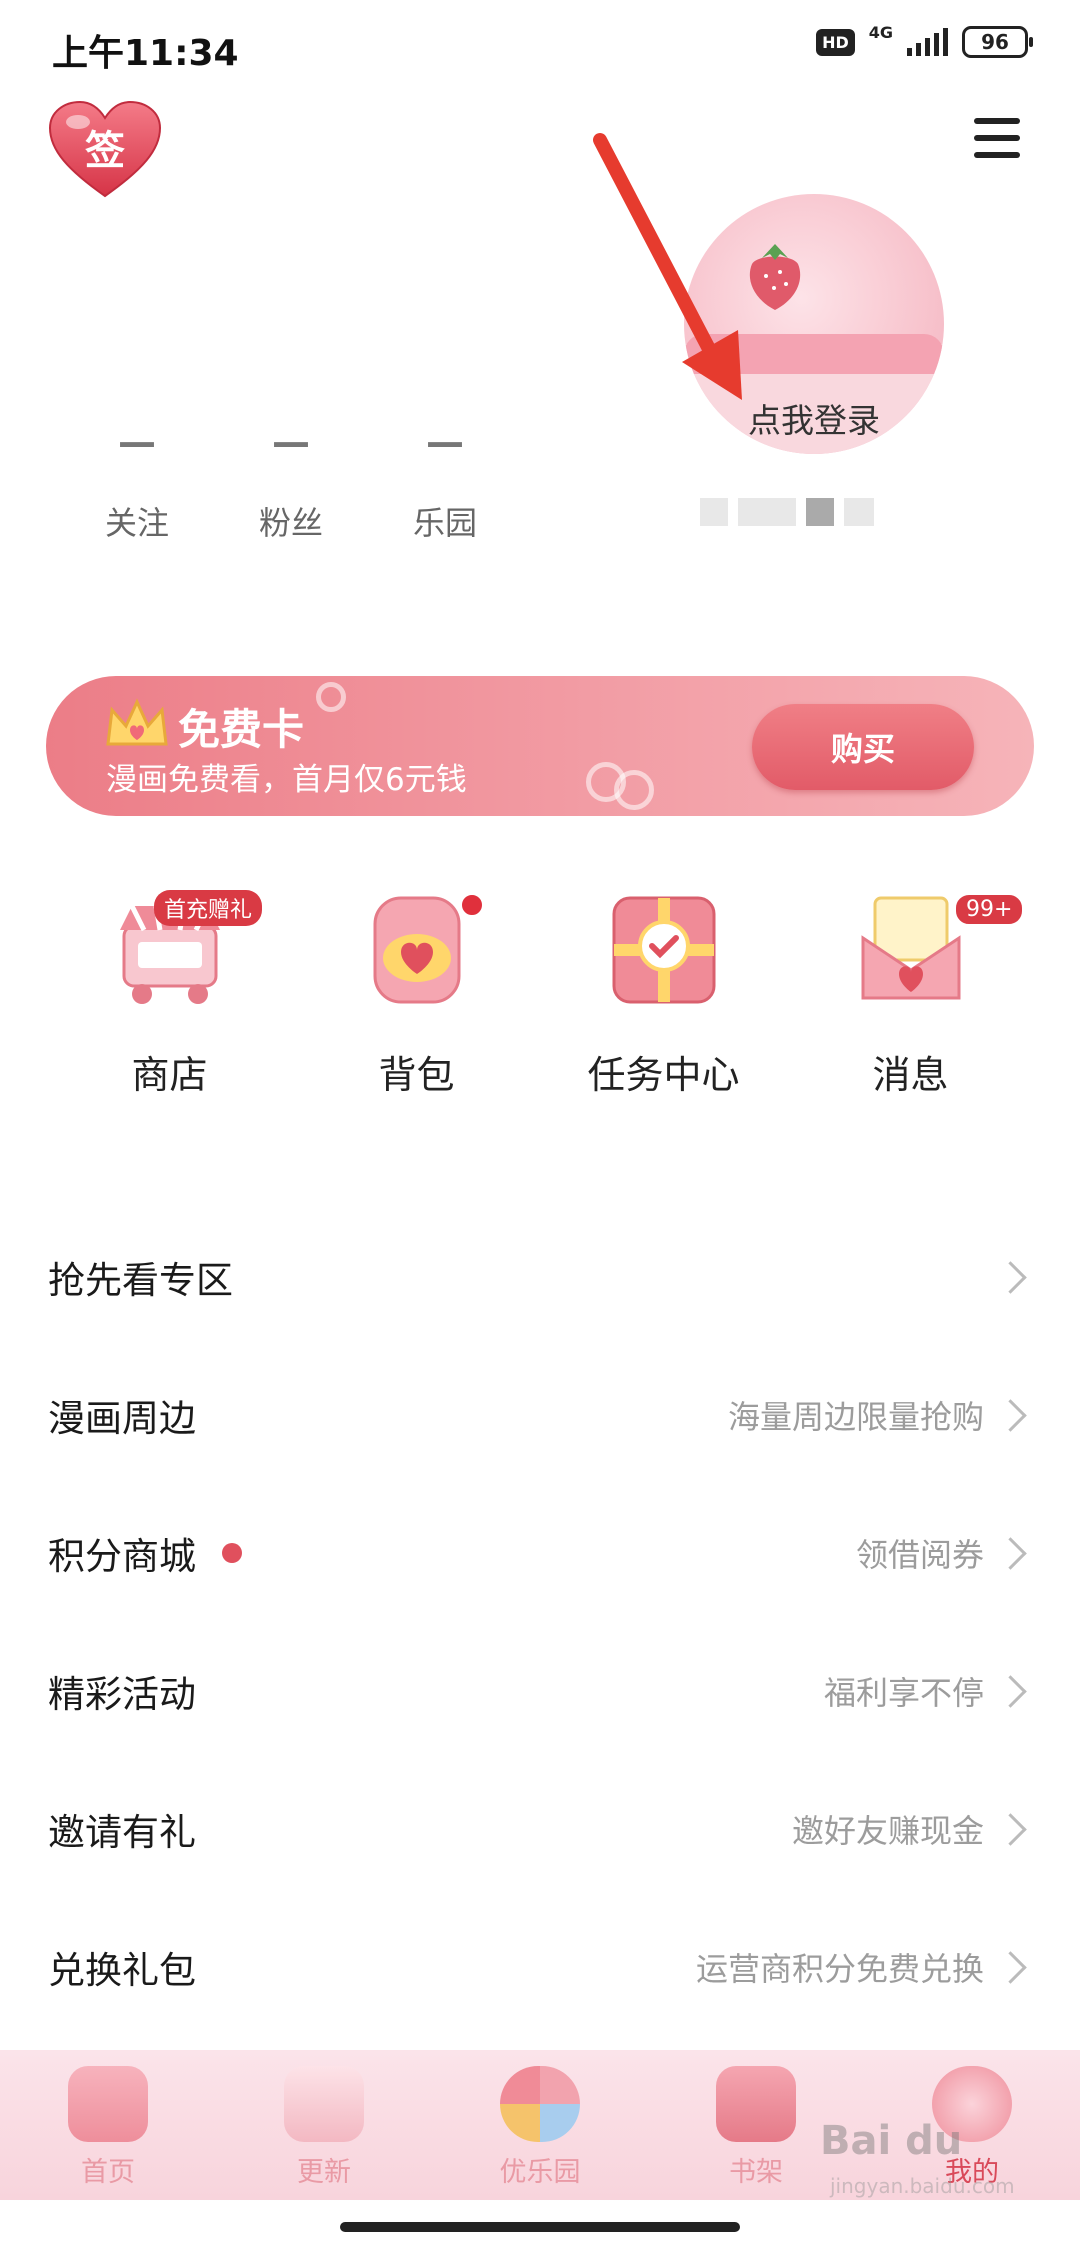 Image resolution: width=1080 pixels, height=2248 pixels. What do you see at coordinates (324, 2172) in the screenshot?
I see `nav-label: 更新` at bounding box center [324, 2172].